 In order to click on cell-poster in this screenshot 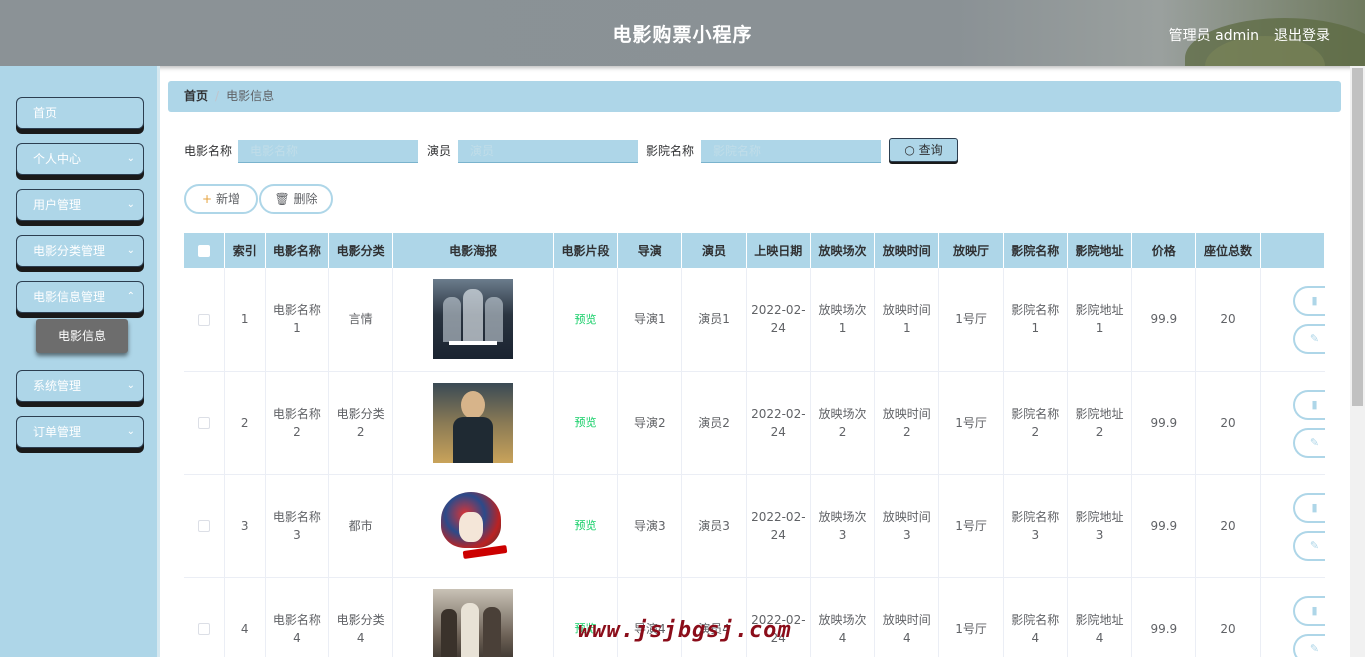, I will do `click(473, 526)`.